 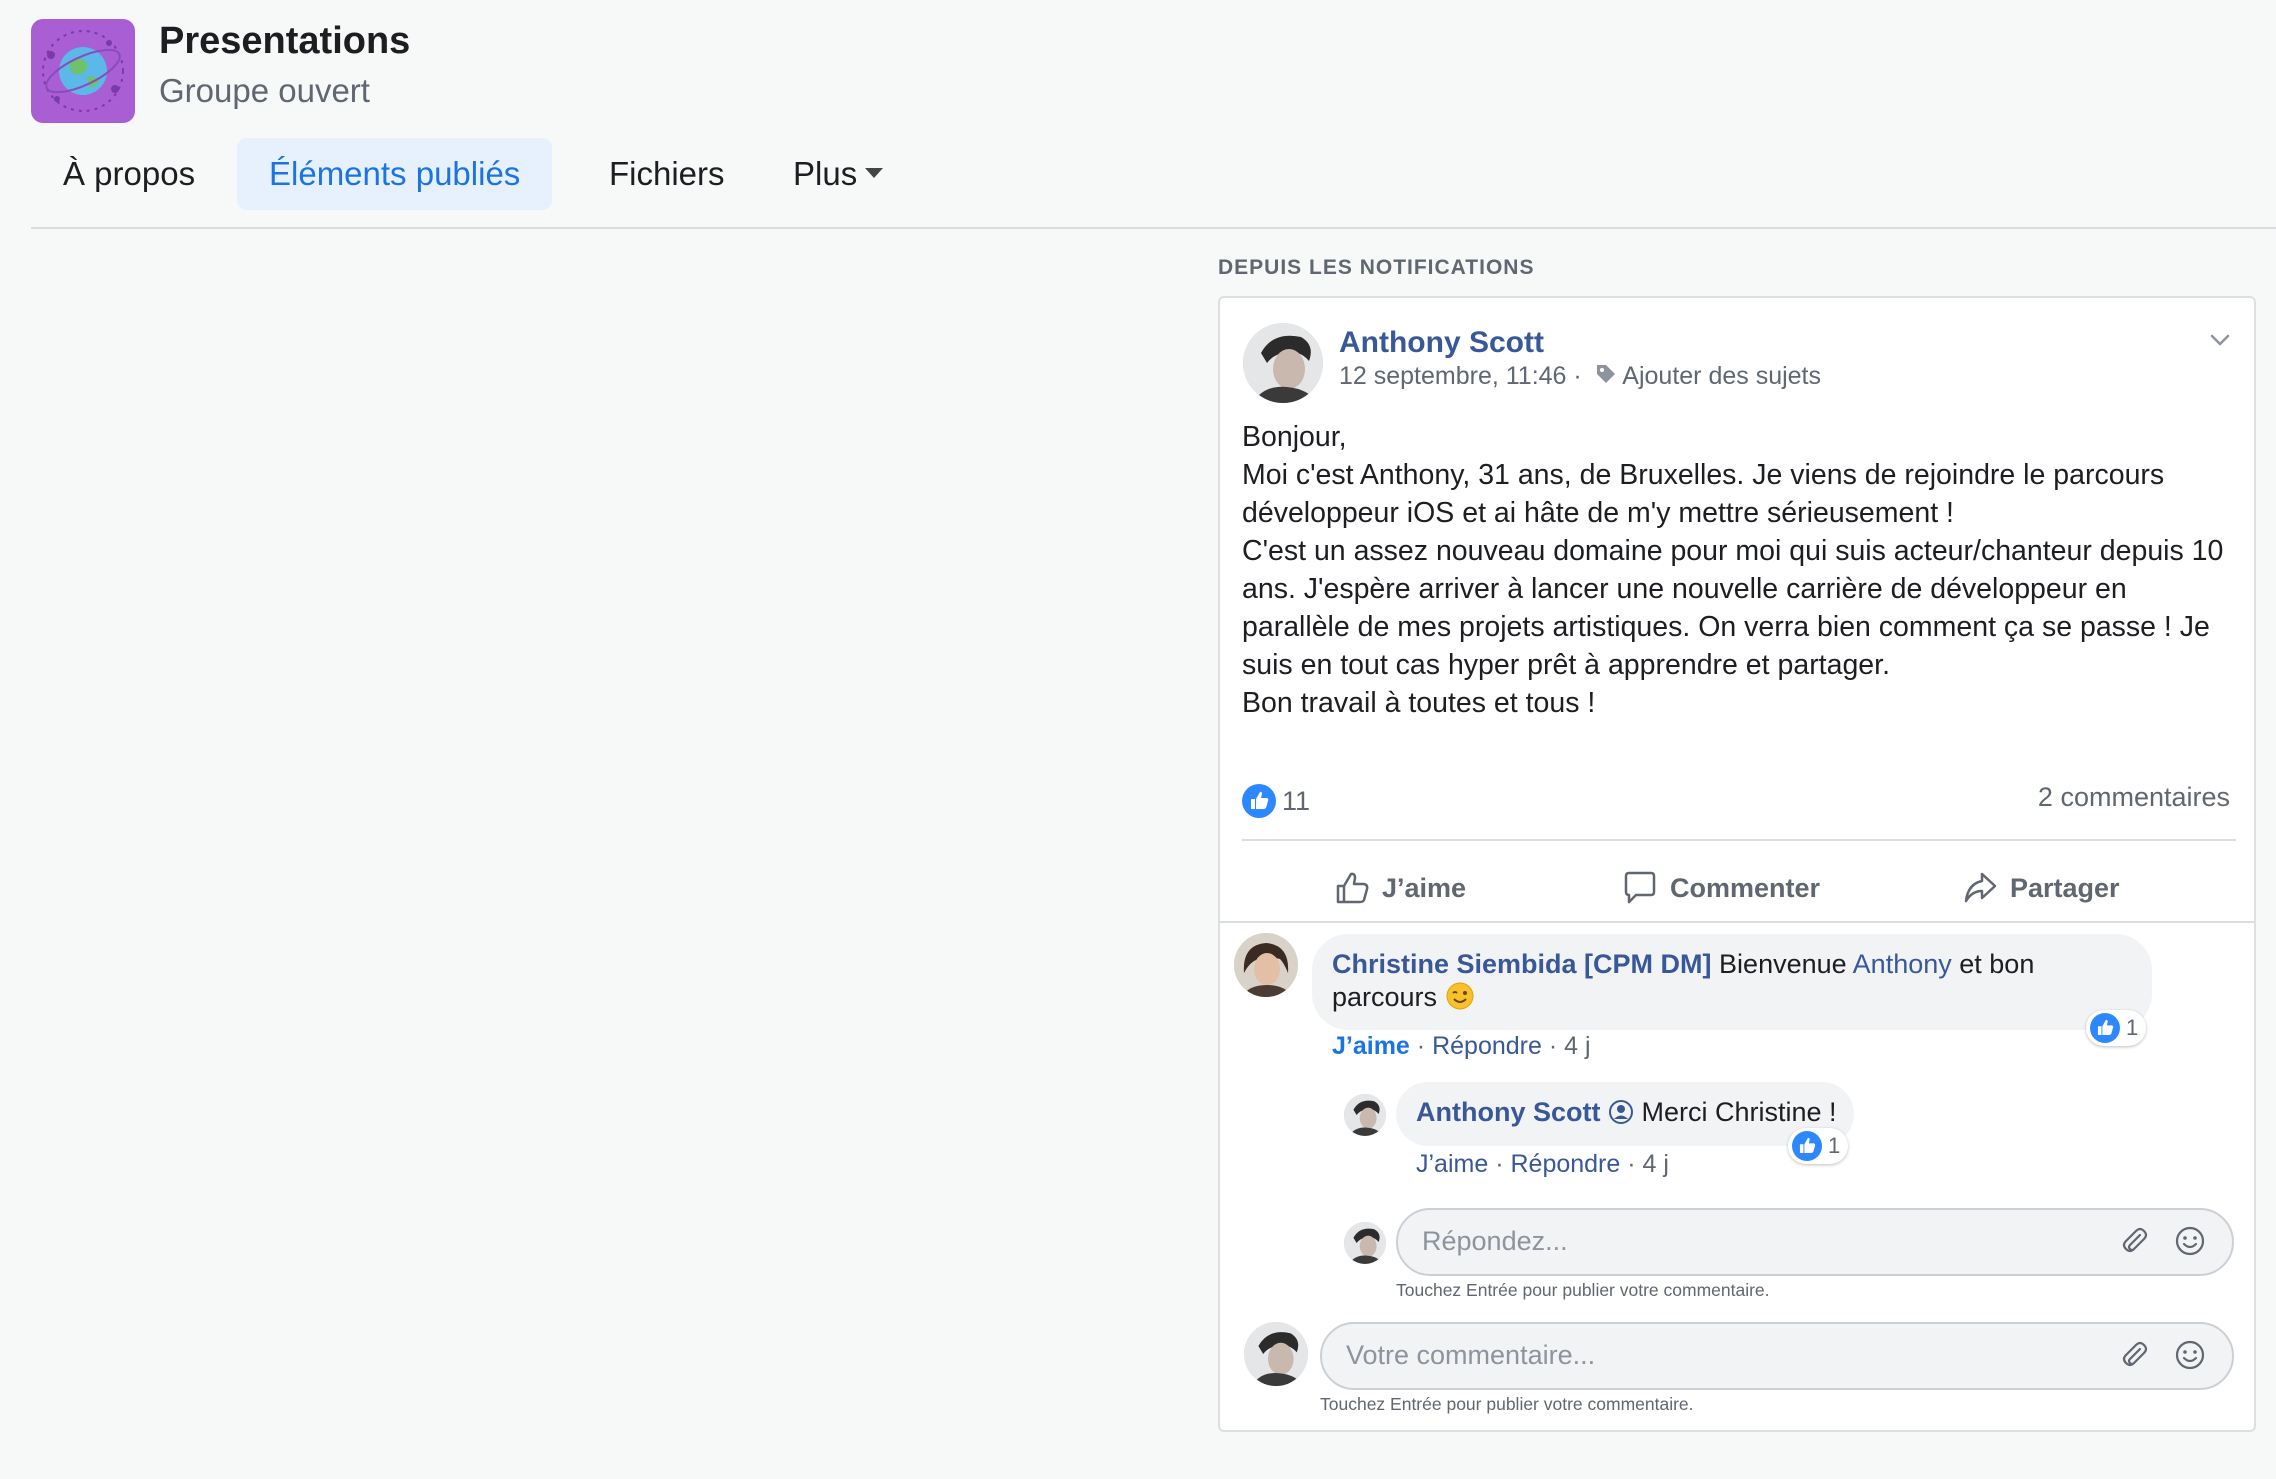 I want to click on tab-about: À propos, so click(x=129, y=174).